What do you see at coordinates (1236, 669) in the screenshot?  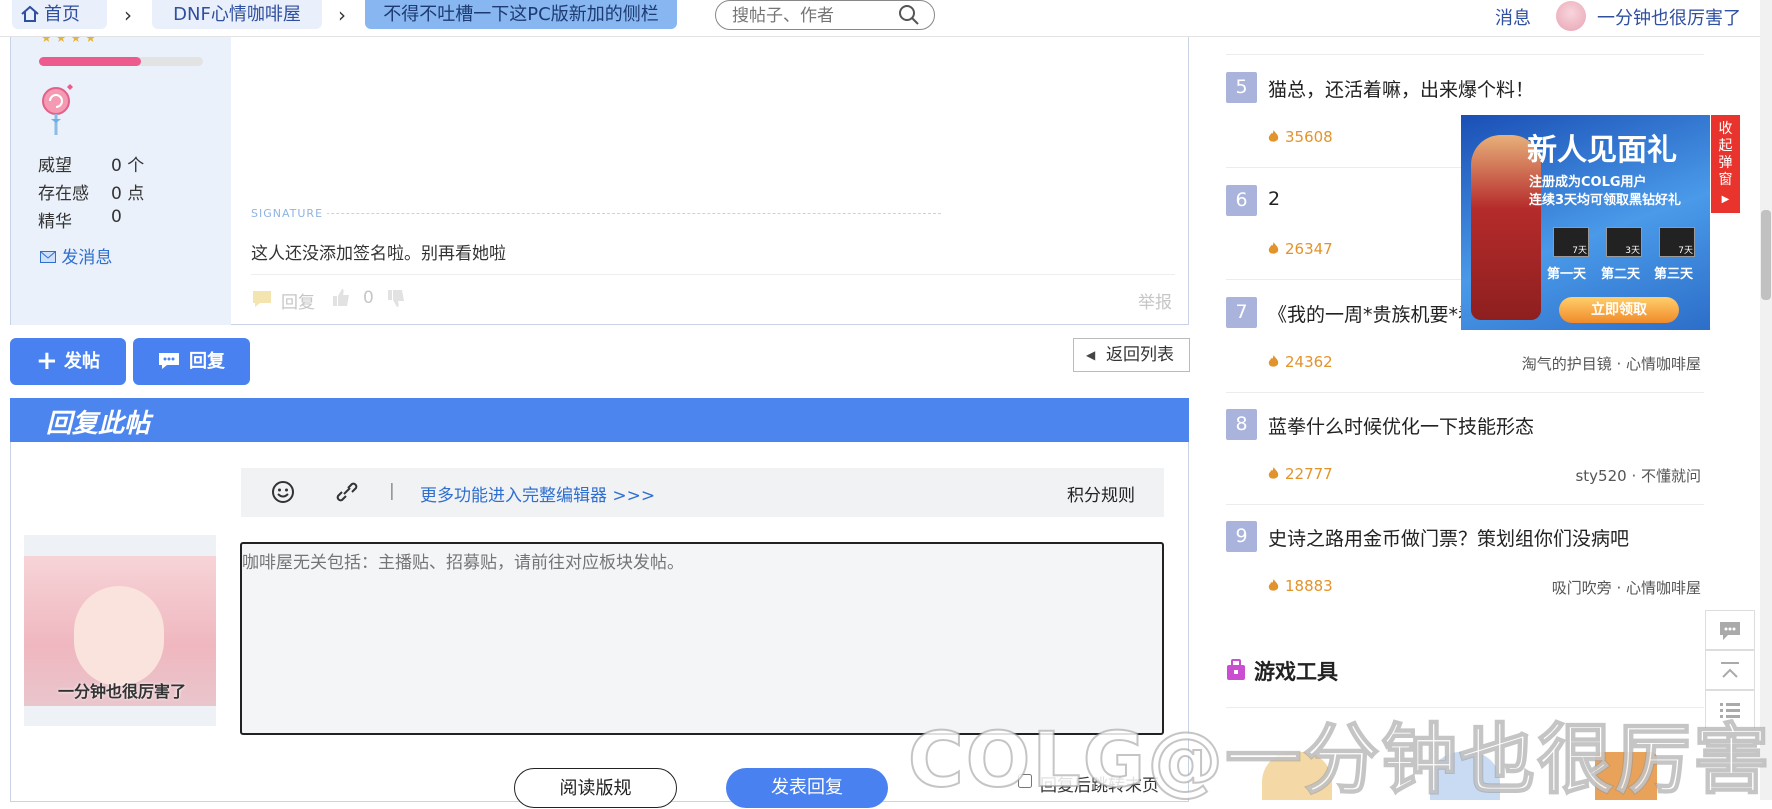 I see `toolbox-icon` at bounding box center [1236, 669].